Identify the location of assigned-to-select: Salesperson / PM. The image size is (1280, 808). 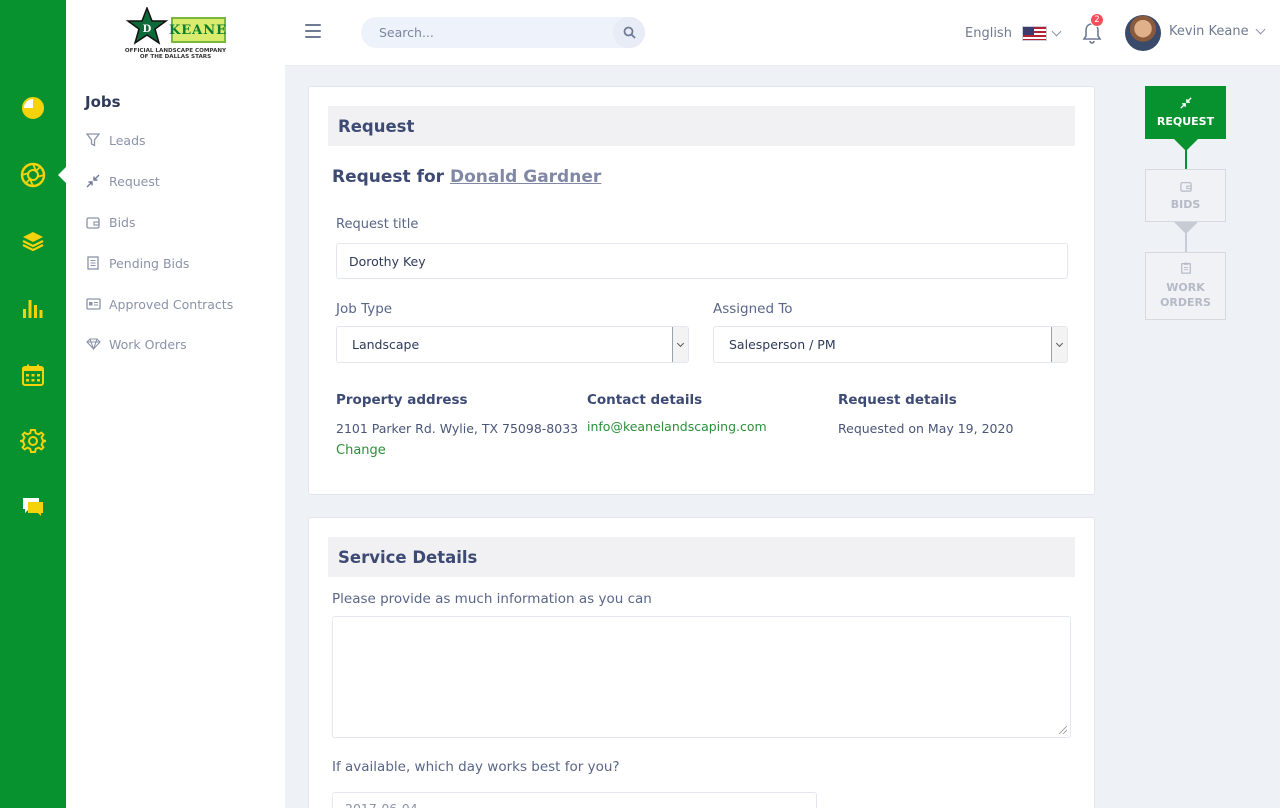
(890, 344).